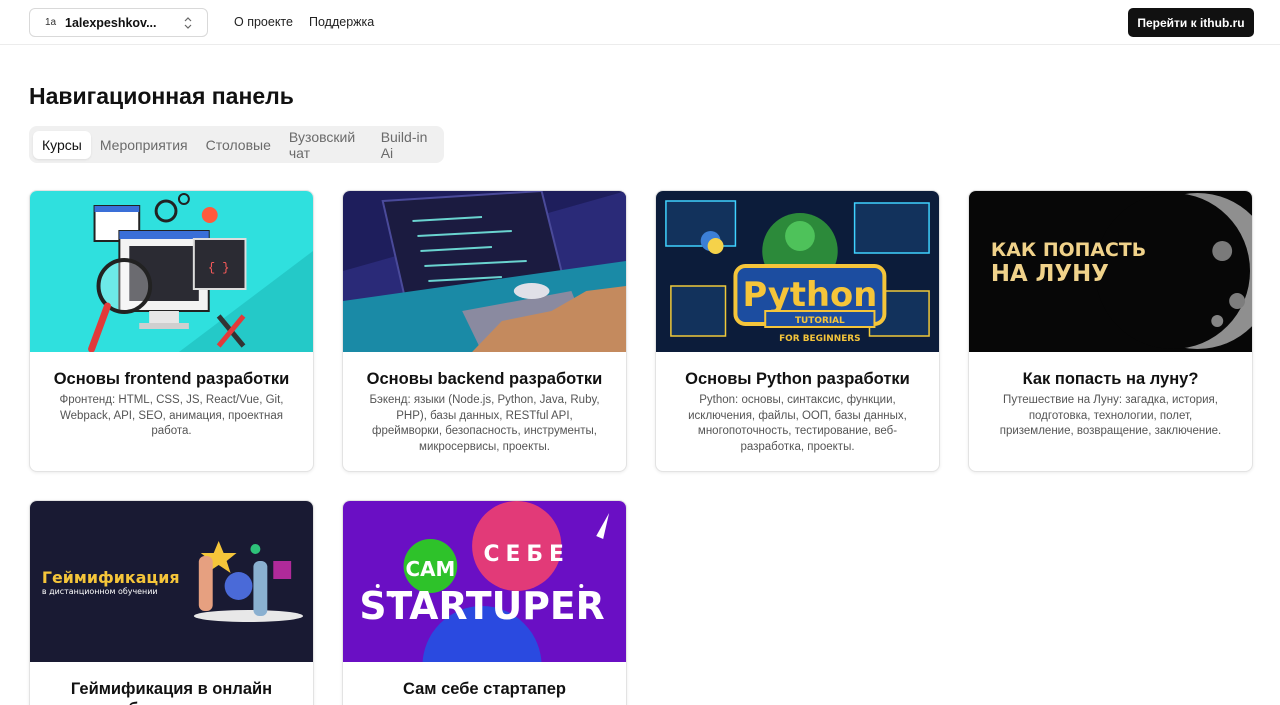 The image size is (1280, 705). What do you see at coordinates (1110, 379) in the screenshot?
I see `course-title: Как попасть на луну?` at bounding box center [1110, 379].